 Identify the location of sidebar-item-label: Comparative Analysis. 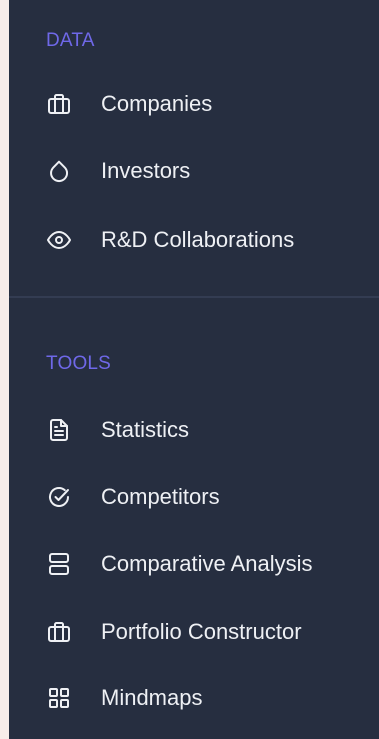
(207, 563).